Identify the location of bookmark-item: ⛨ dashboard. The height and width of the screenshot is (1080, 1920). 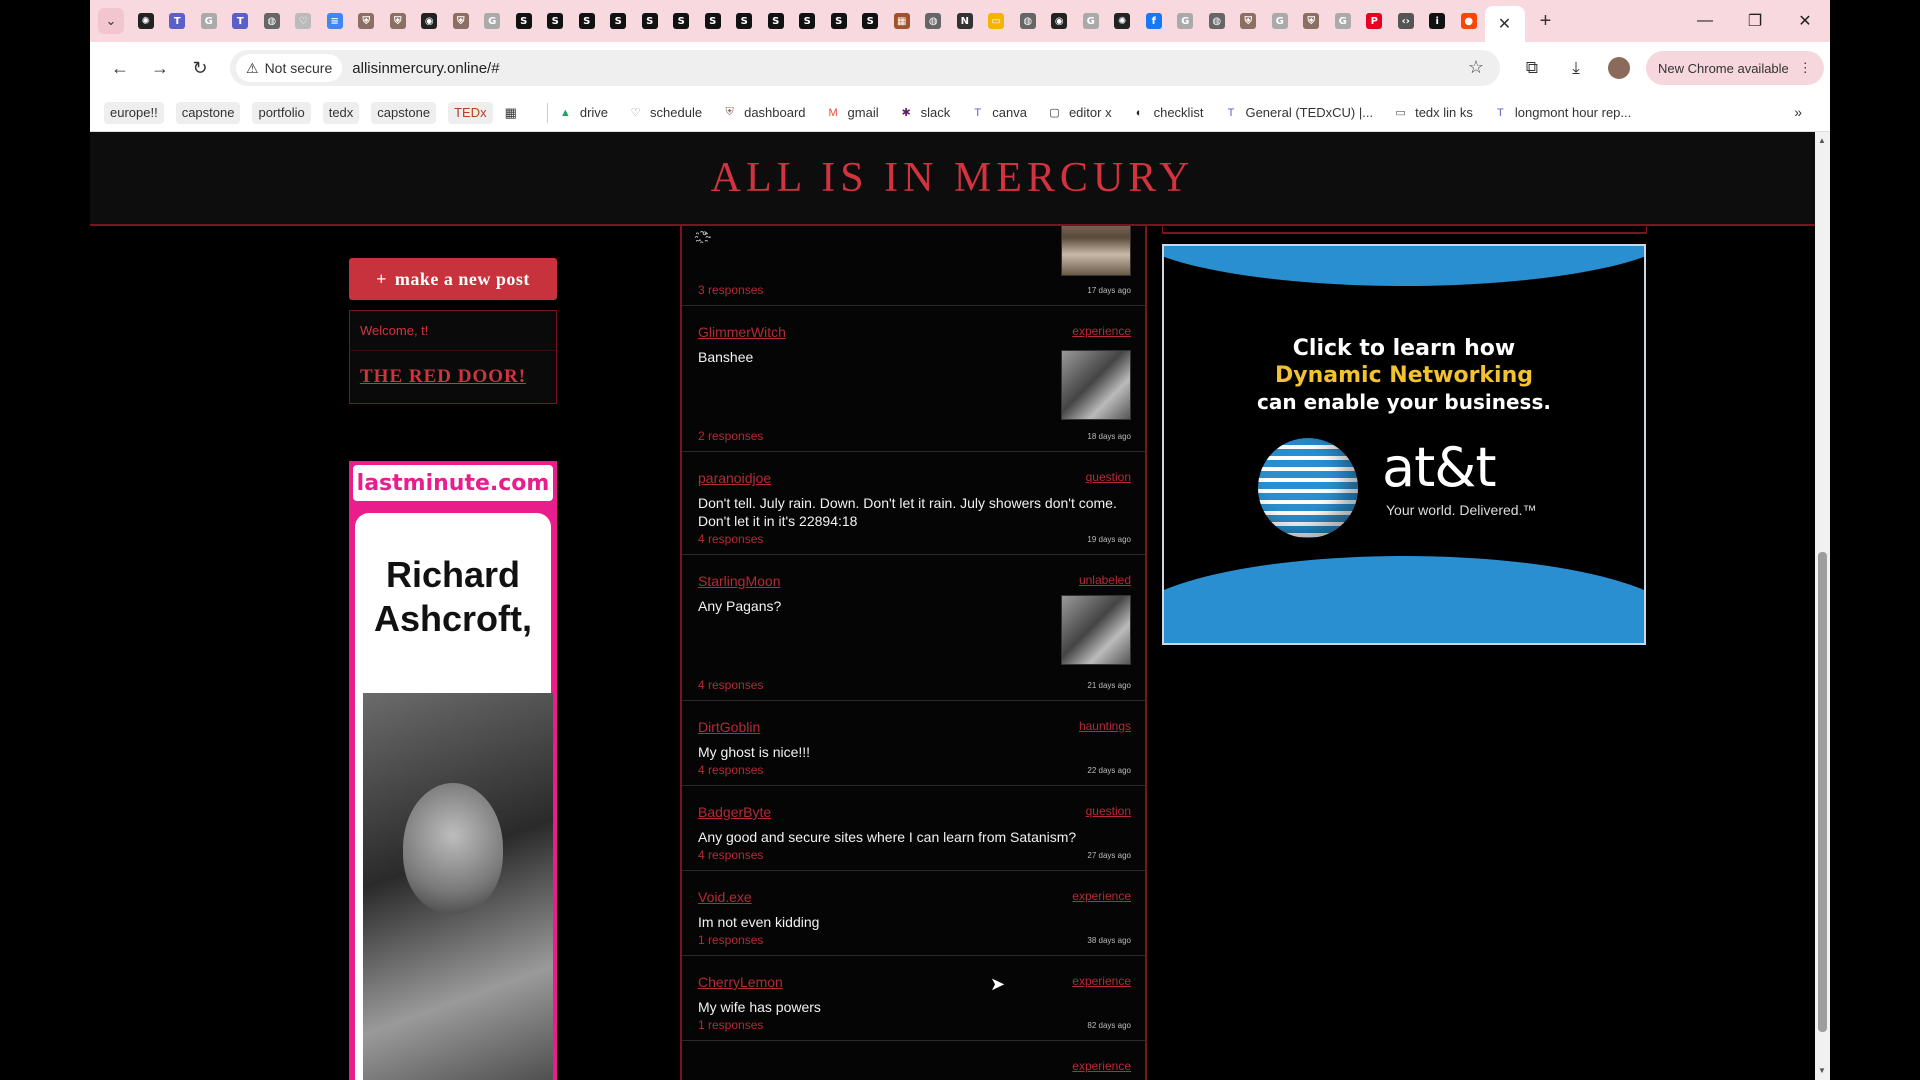
(763, 112).